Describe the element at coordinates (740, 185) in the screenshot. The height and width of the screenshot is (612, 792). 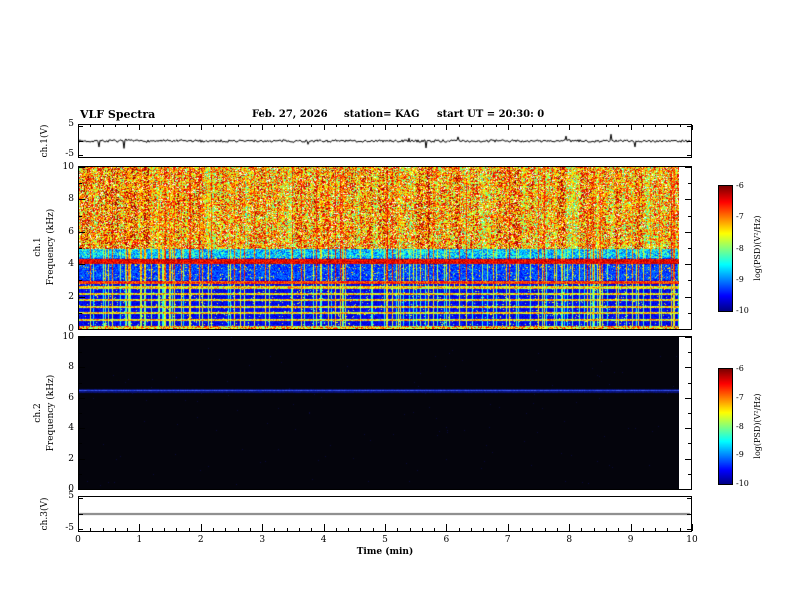
I see `colorbar-tick-label: -6` at that location.